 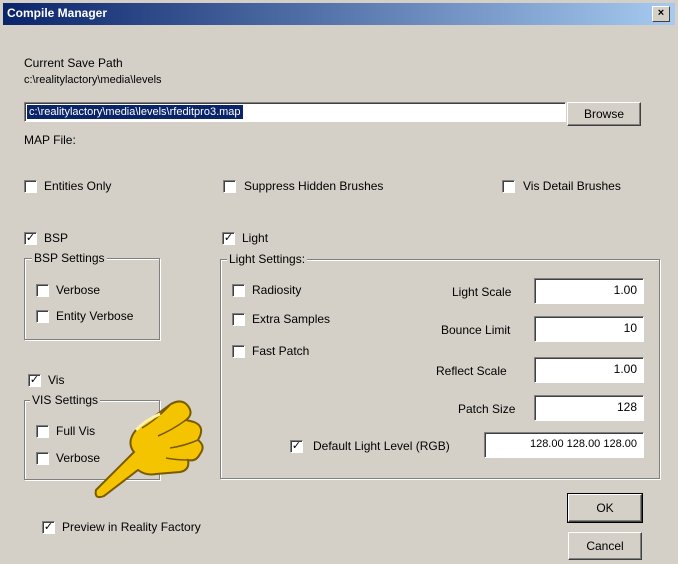 What do you see at coordinates (42, 316) in the screenshot?
I see `bsp-entity-verbose-checkbox` at bounding box center [42, 316].